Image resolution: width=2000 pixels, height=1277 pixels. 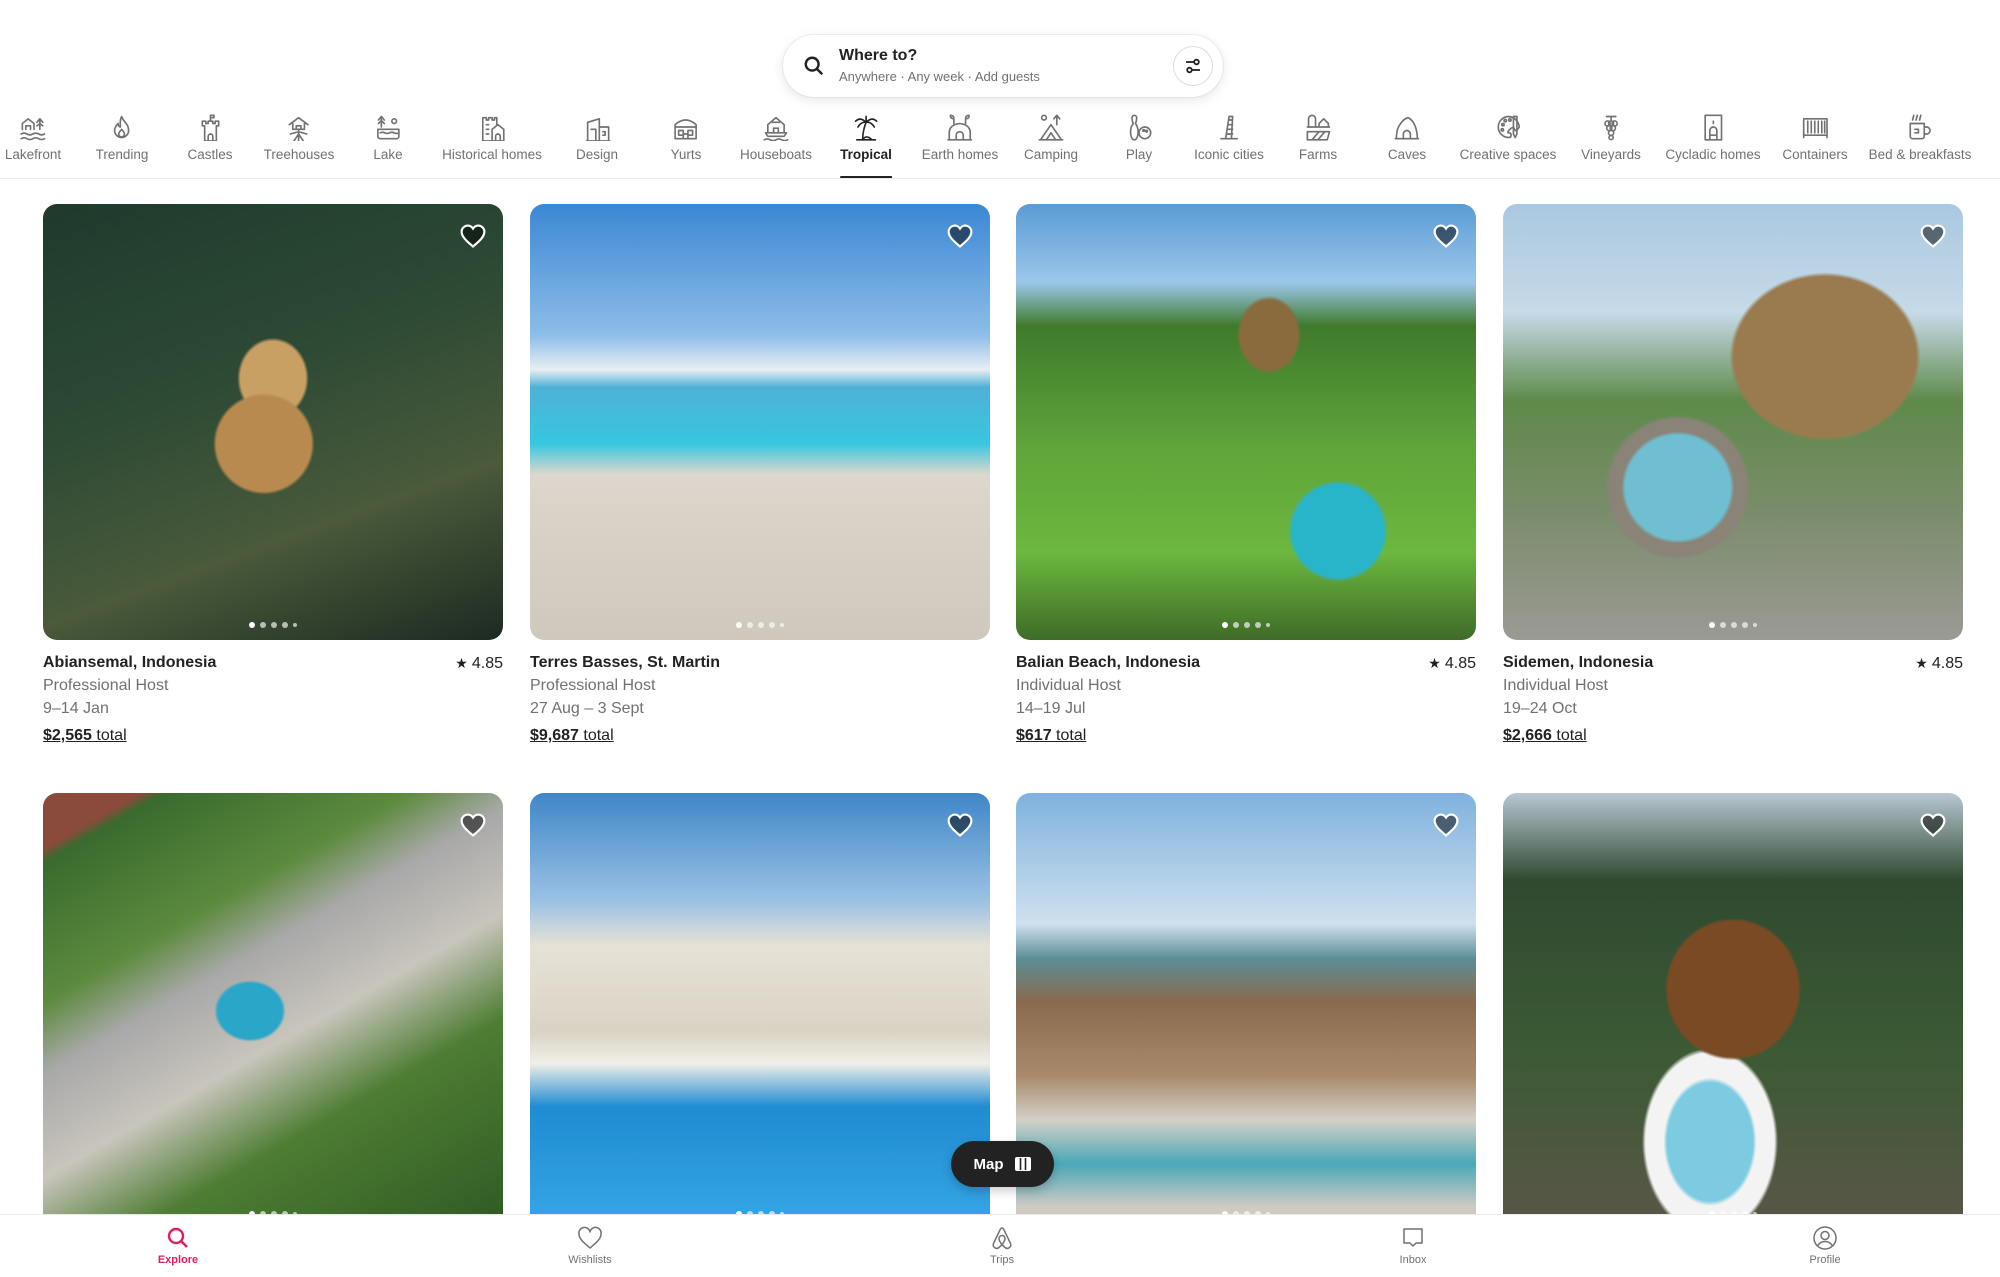 I want to click on listing-price: $9,687 total, so click(x=760, y=736).